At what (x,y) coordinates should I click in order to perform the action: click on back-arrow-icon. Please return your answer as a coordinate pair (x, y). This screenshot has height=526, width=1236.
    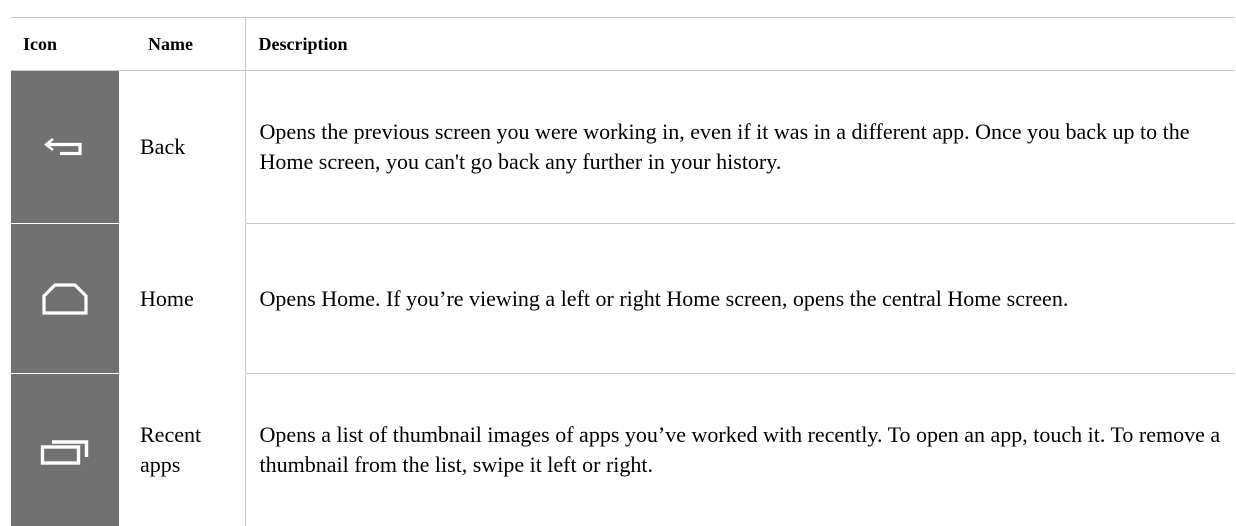
    Looking at the image, I should click on (65, 147).